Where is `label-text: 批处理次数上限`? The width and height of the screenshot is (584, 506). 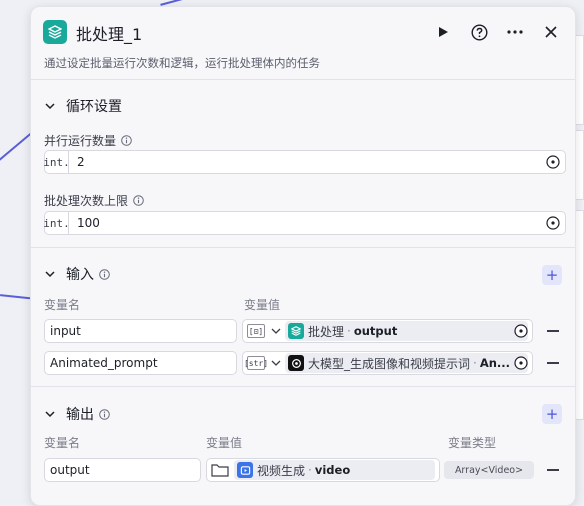
label-text: 批处理次数上限 is located at coordinates (86, 201).